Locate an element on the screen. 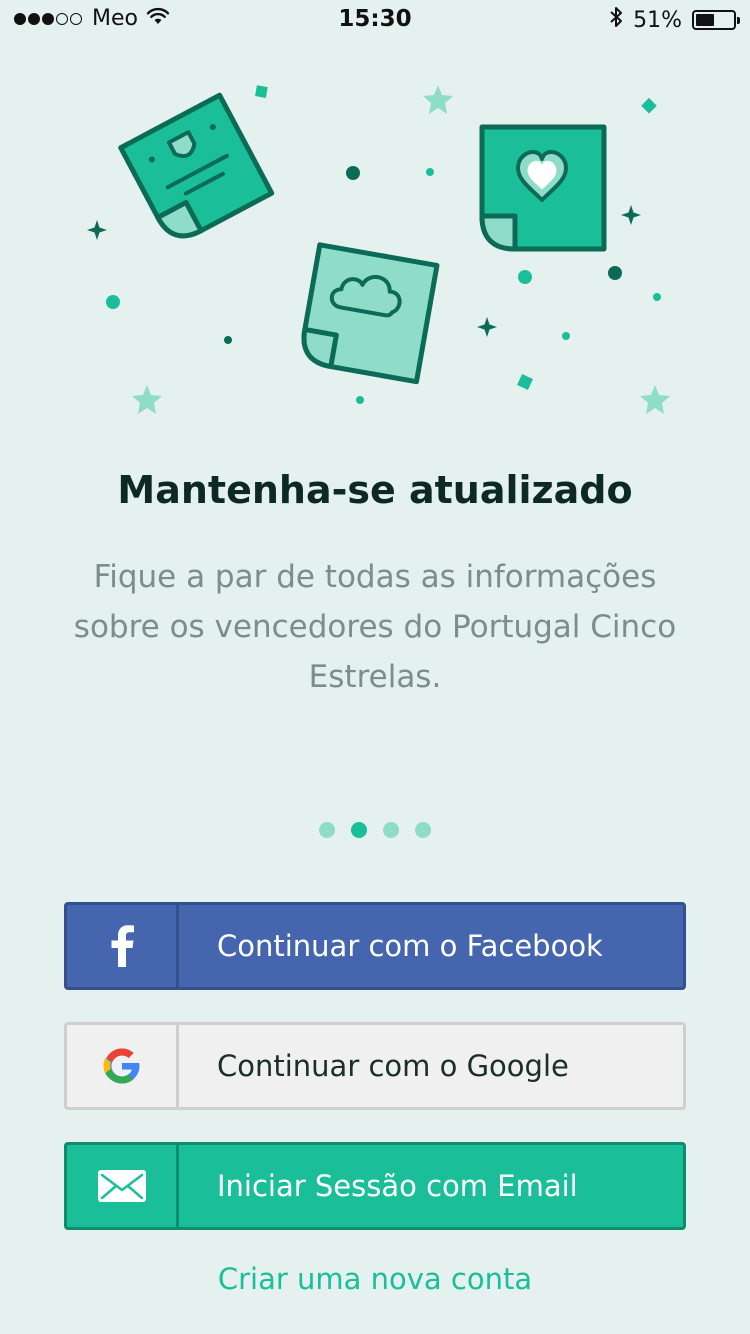 This screenshot has height=1334, width=750. email-login-button: Iniciar Sessão com Email is located at coordinates (375, 1186).